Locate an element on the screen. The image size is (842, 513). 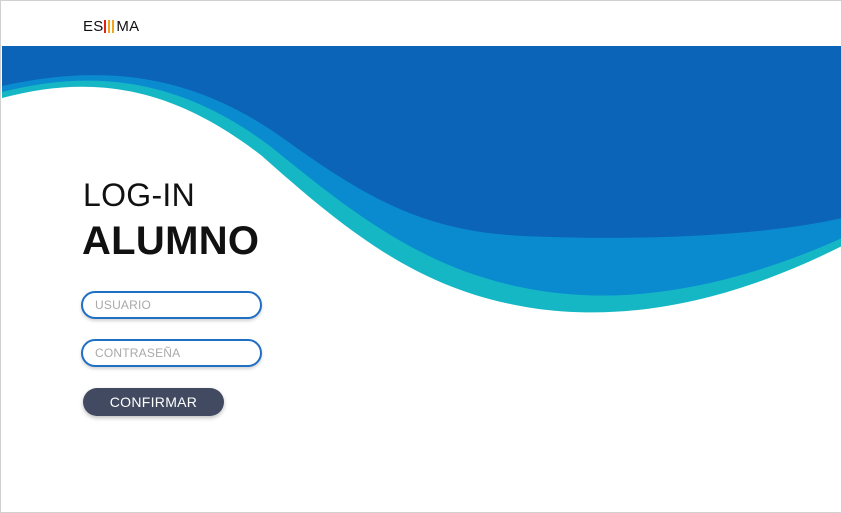
logo-bars-icon is located at coordinates (109, 26).